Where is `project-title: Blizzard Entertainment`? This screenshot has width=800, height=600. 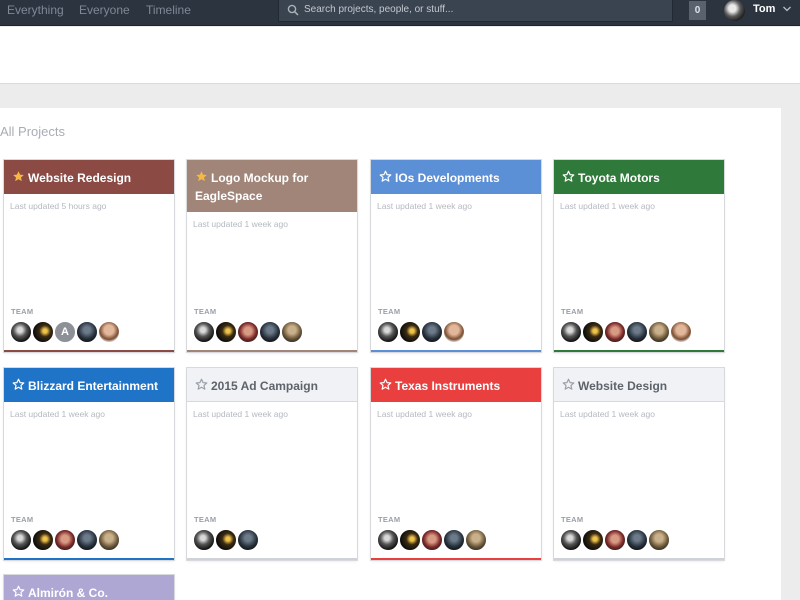
project-title: Blizzard Entertainment is located at coordinates (93, 386).